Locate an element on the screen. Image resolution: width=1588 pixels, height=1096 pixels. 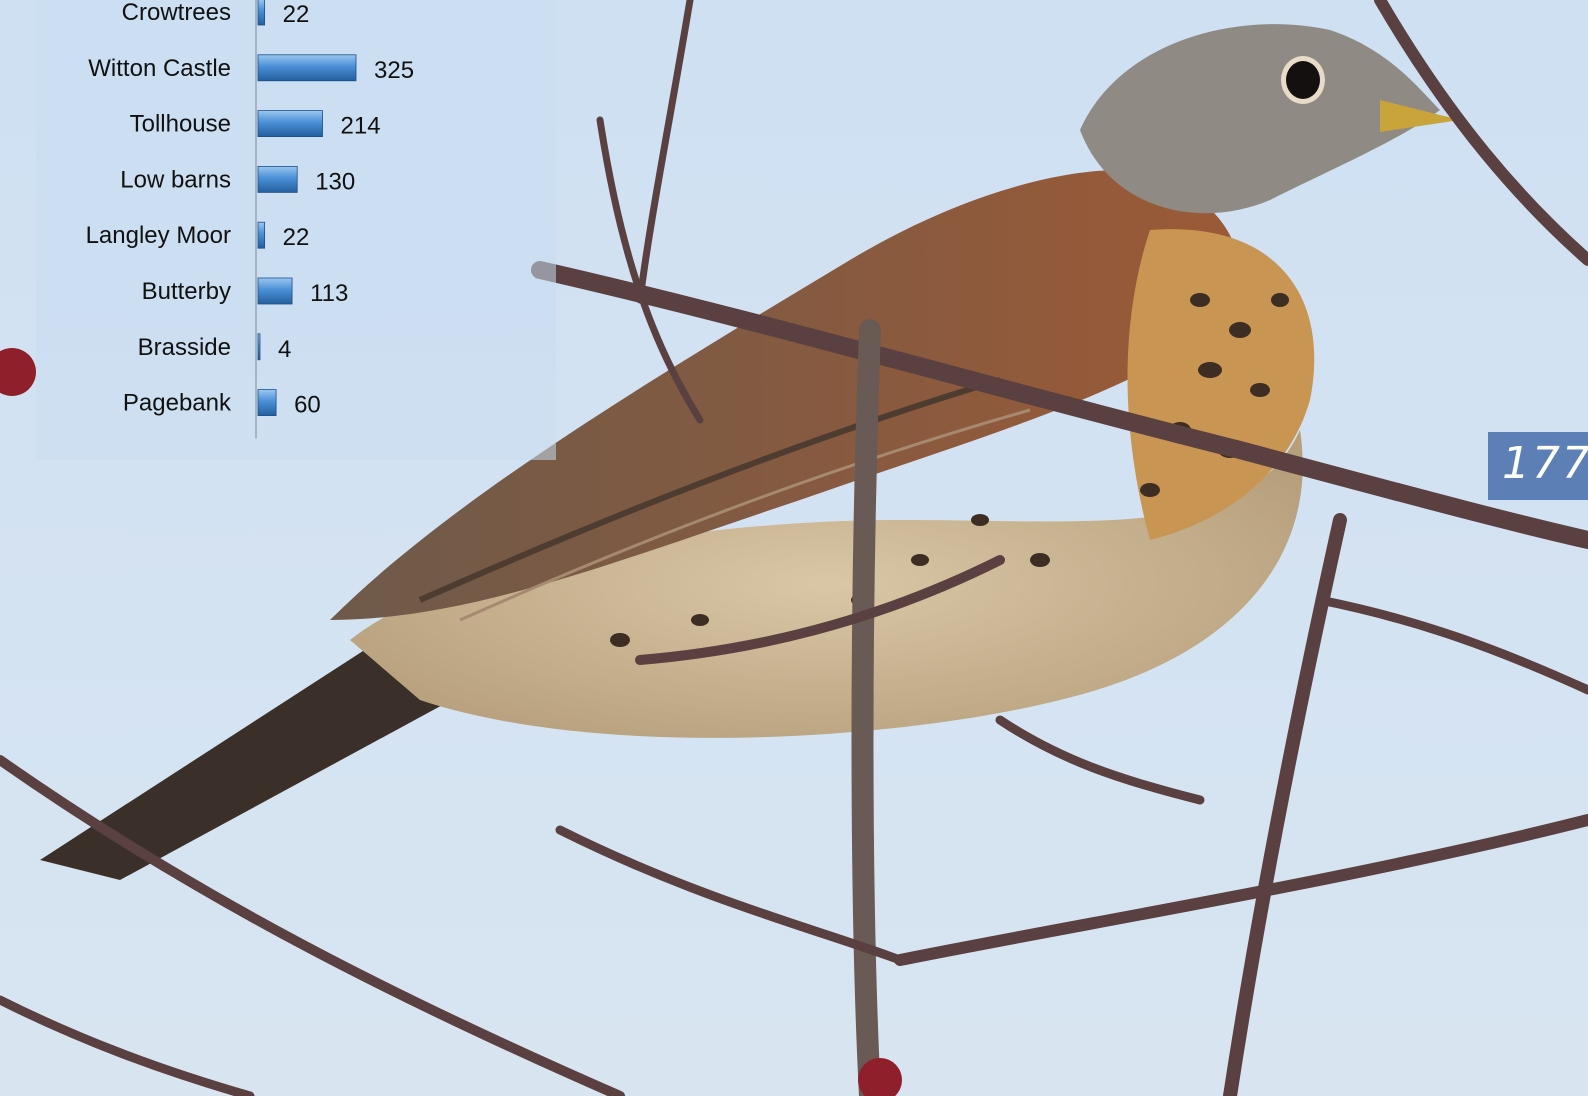
category-label: Langley Moor is located at coordinates (158, 235).